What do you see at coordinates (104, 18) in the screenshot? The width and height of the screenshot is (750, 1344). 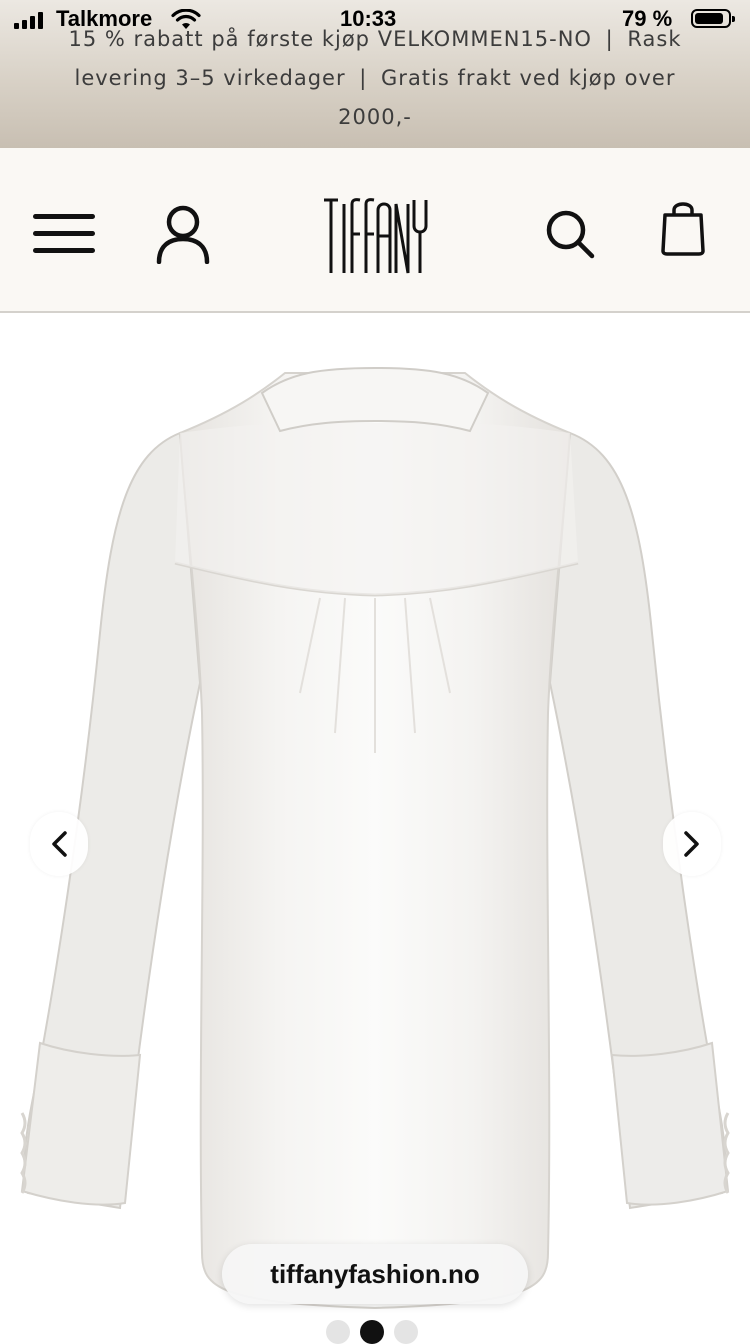 I see `carrier-name: Talkmore` at bounding box center [104, 18].